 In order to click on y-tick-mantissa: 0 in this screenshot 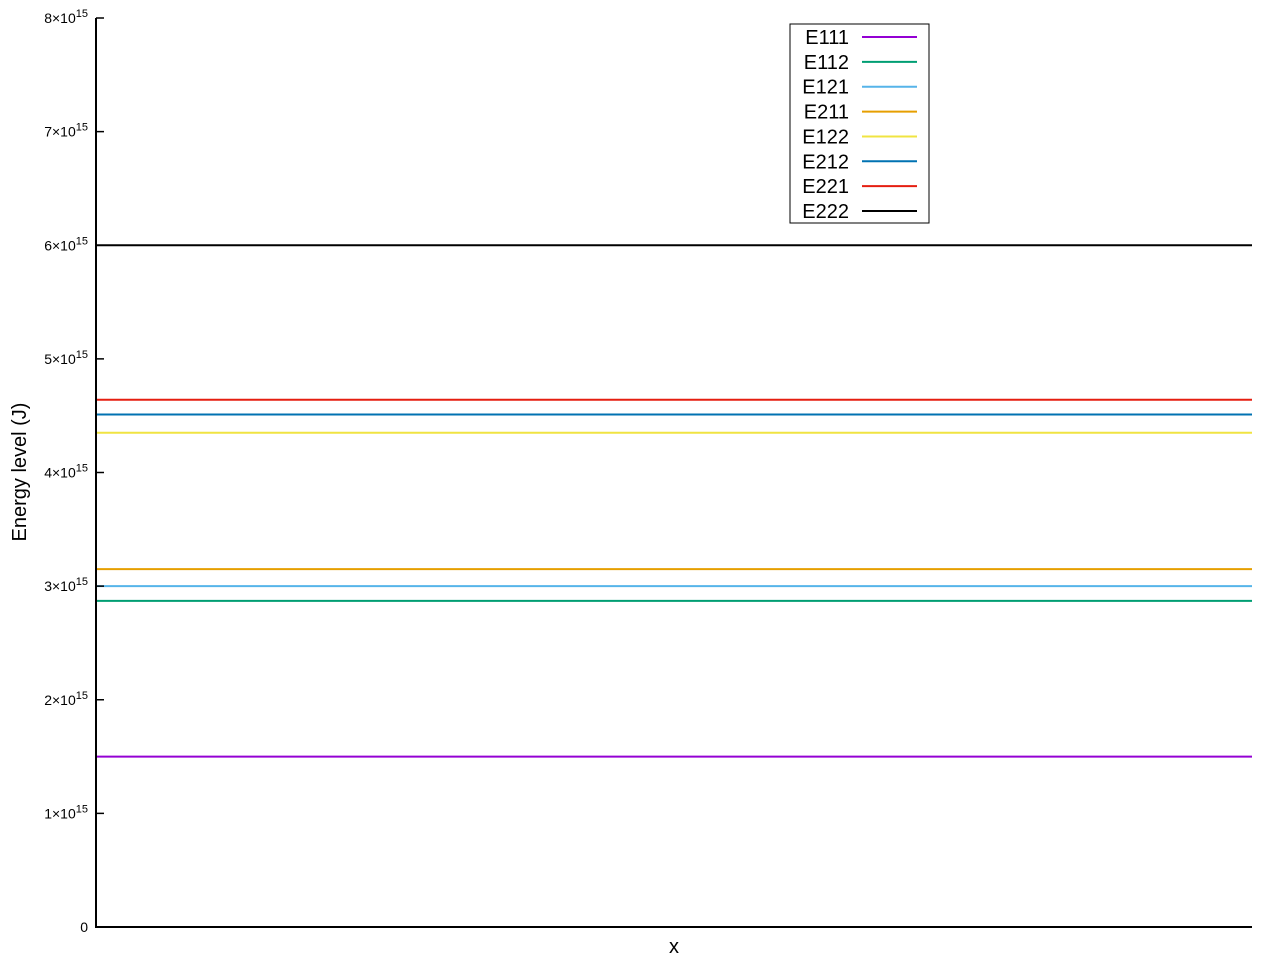, I will do `click(84, 927)`.